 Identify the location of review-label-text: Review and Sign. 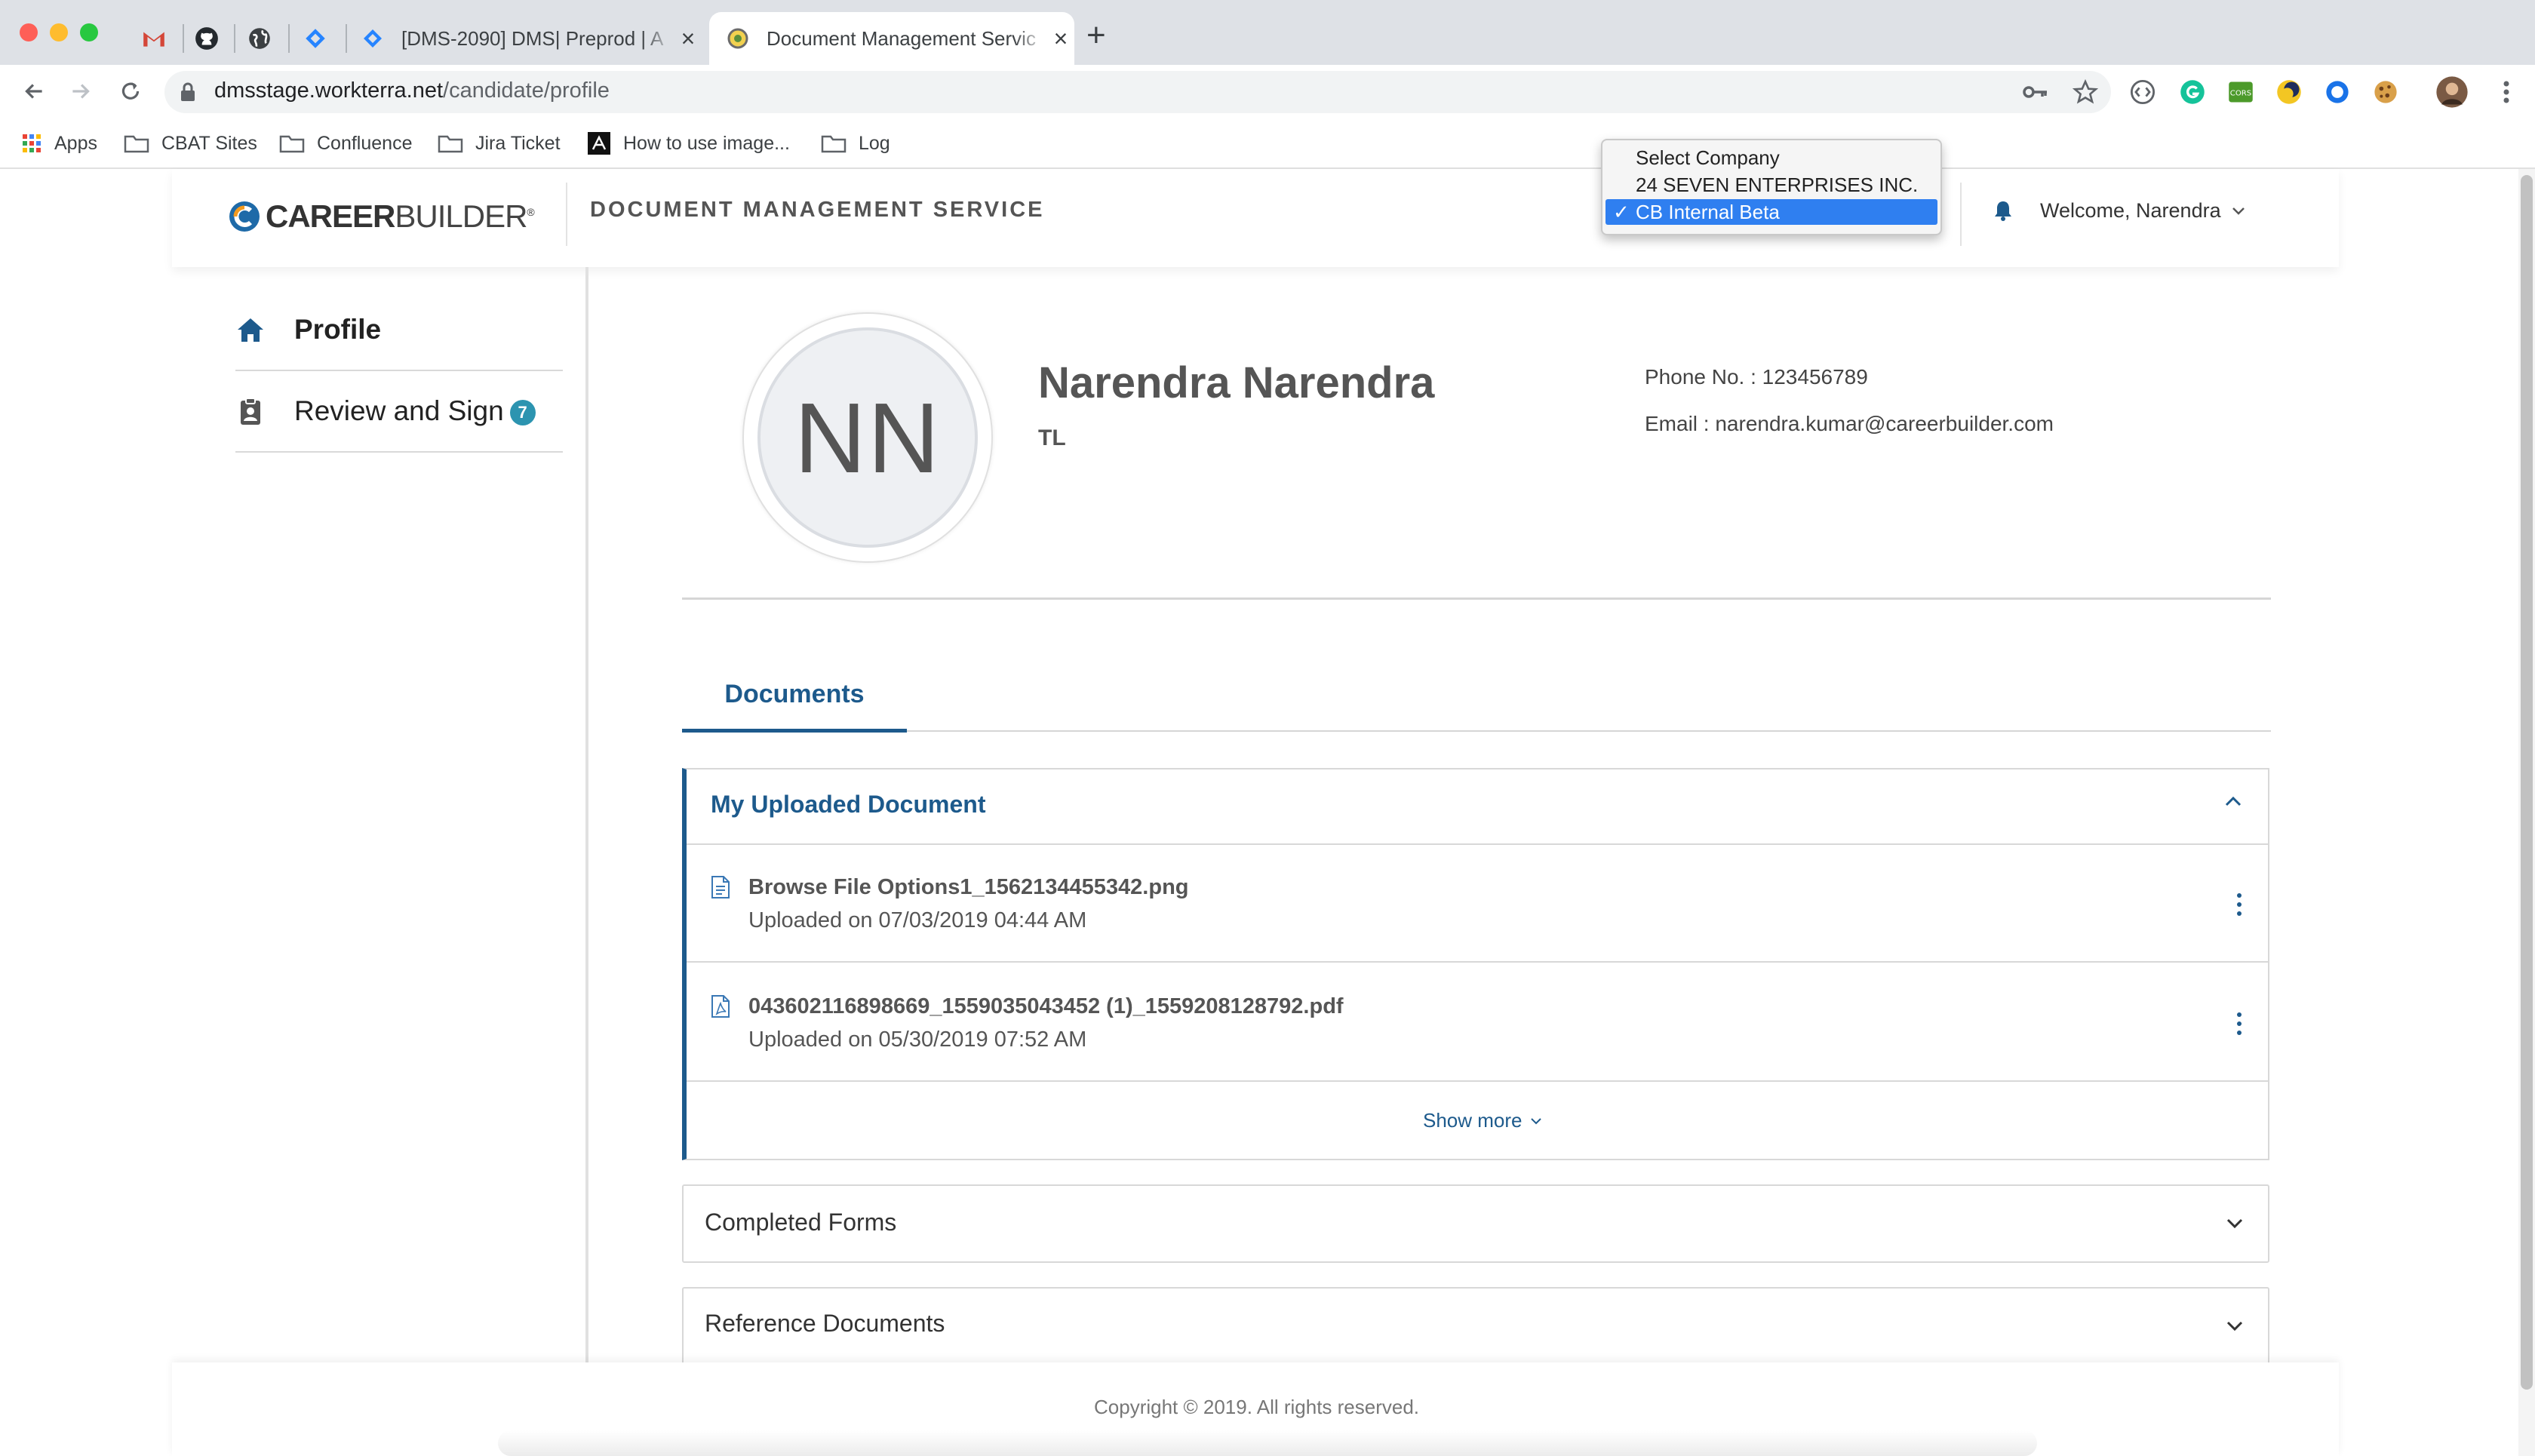
(399, 411).